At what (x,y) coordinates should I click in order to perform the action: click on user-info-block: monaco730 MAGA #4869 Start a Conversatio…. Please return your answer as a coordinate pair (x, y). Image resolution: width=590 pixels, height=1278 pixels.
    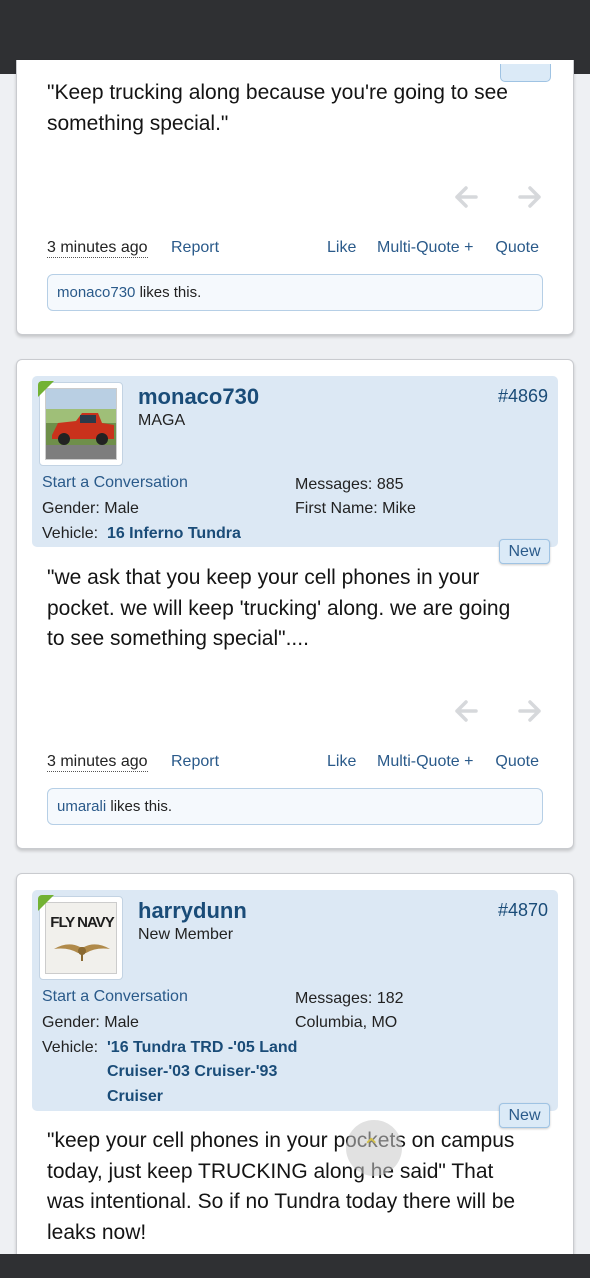
    Looking at the image, I should click on (295, 461).